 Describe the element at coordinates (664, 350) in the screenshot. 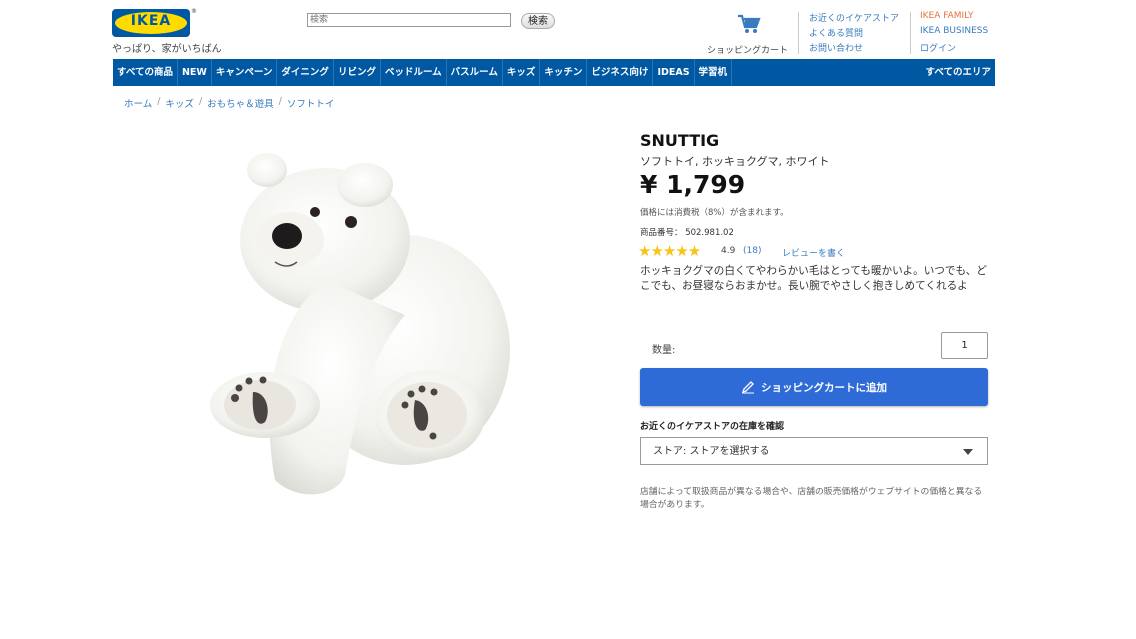

I see `quantity-label: 数量:` at that location.